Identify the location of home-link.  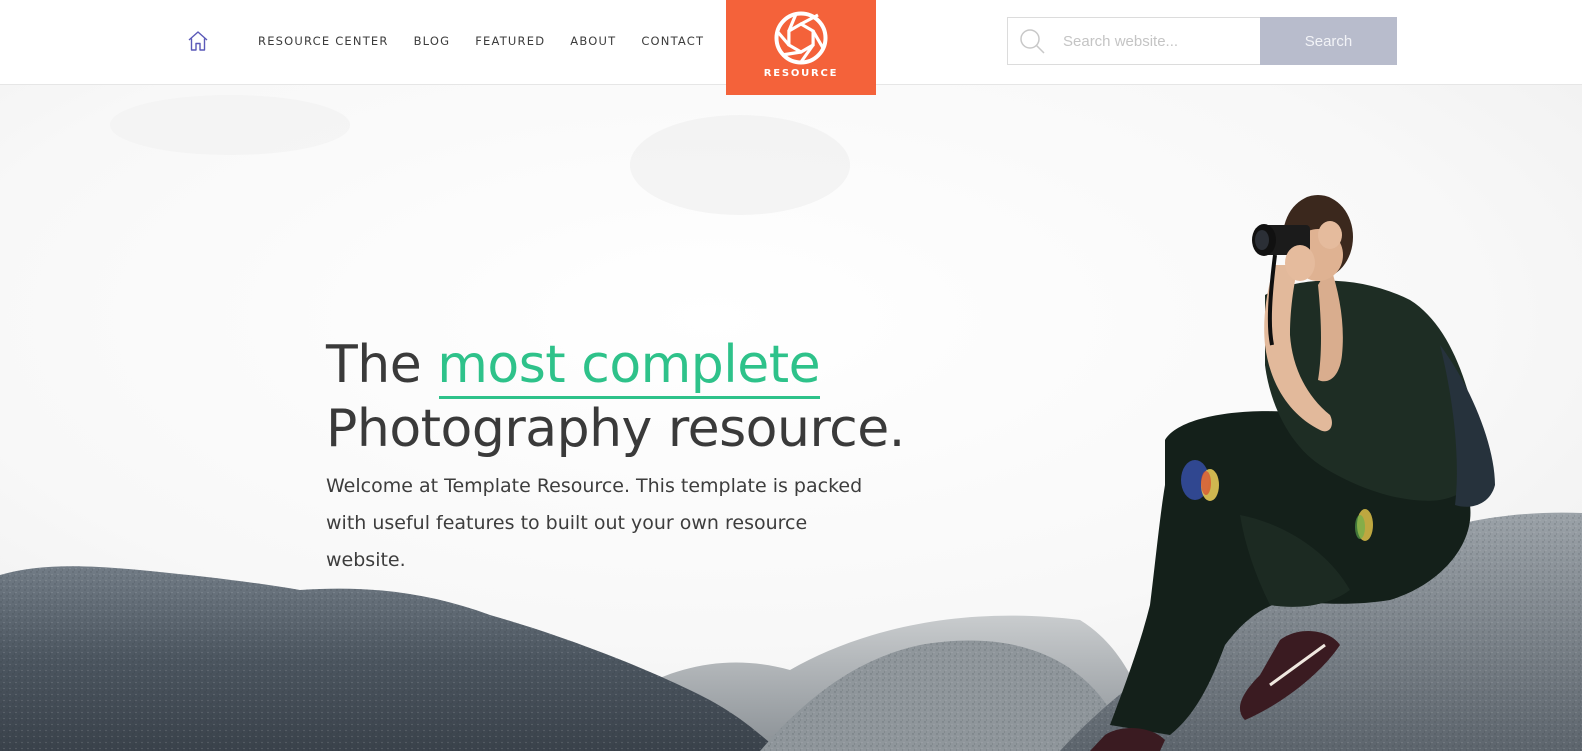
(209, 41).